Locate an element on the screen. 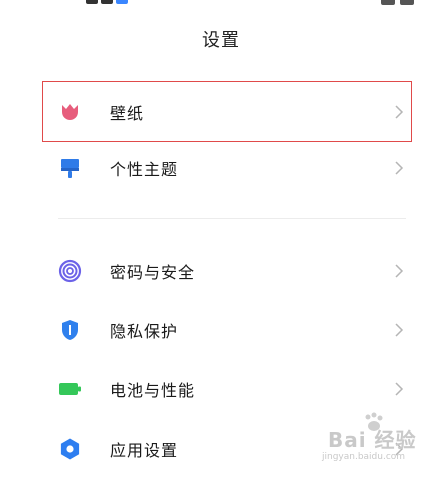  section-divider is located at coordinates (232, 218).